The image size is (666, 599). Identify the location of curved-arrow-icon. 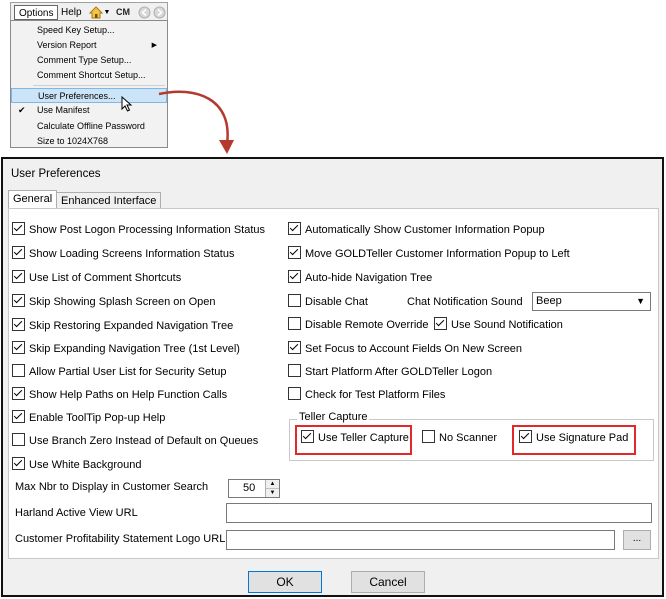
(196, 122).